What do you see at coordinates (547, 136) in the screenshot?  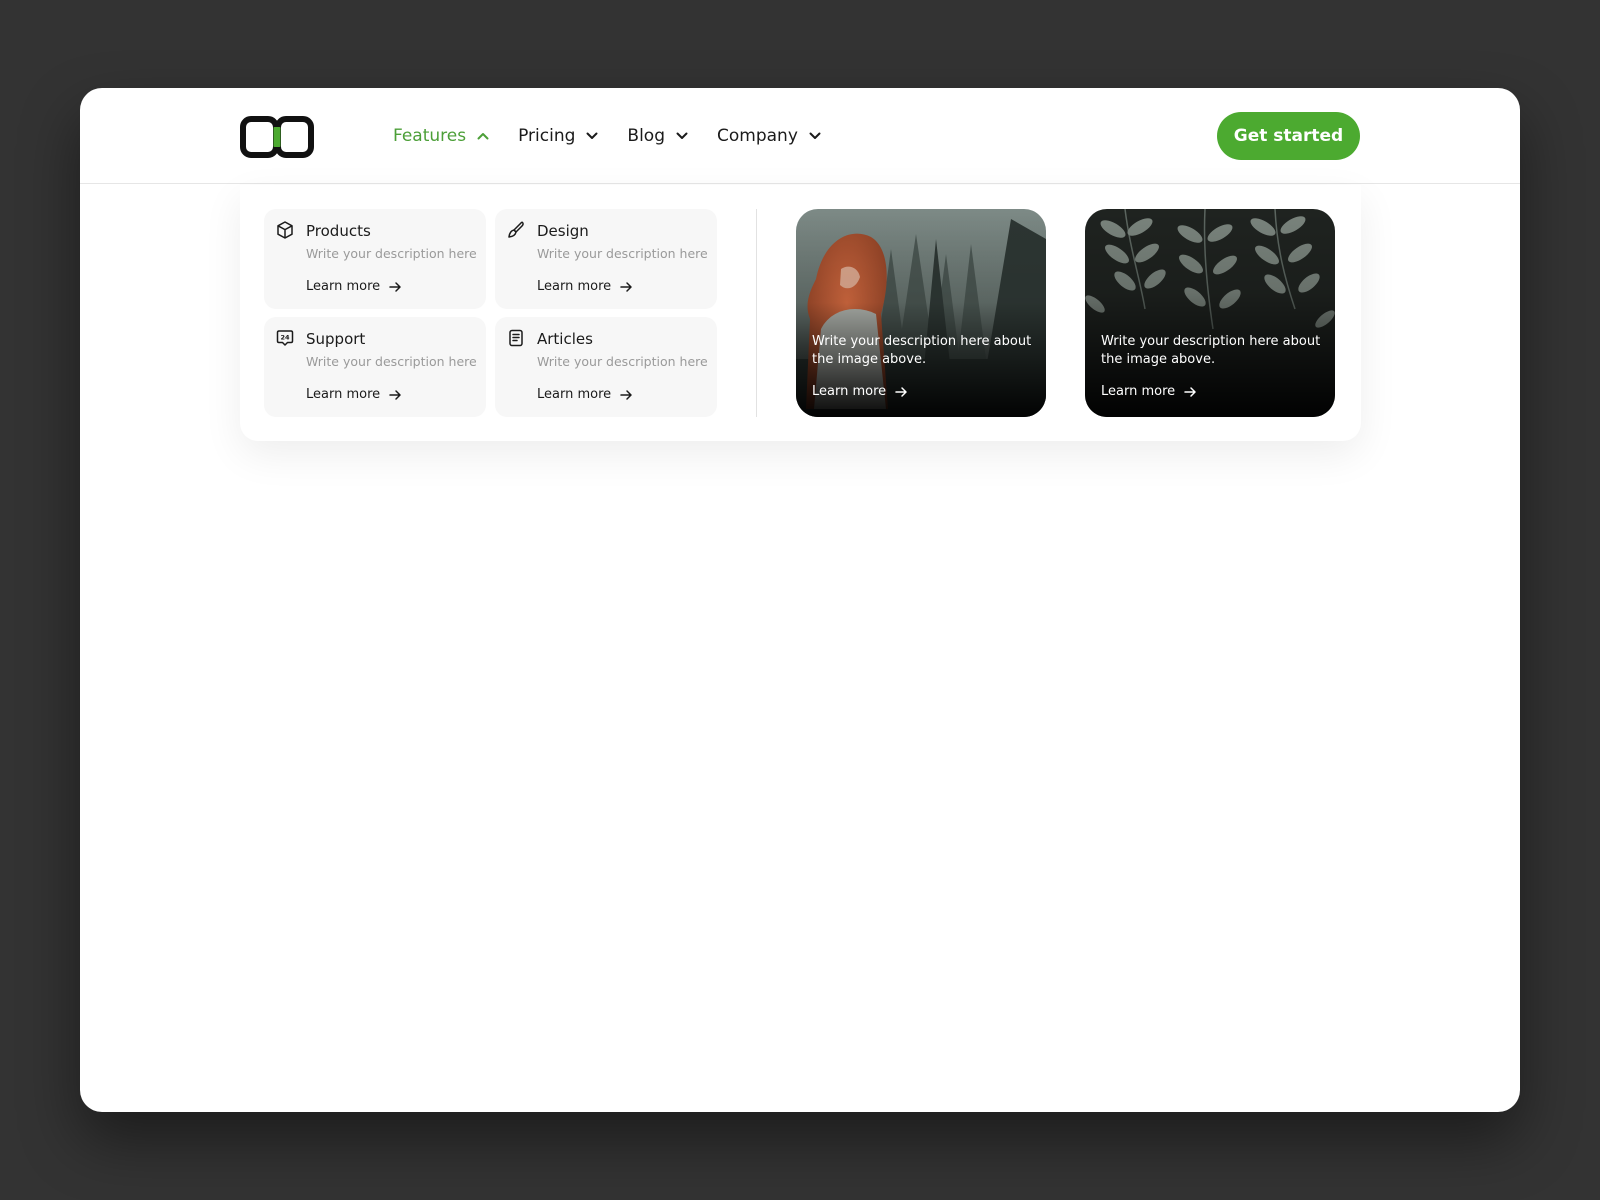 I see `nav-item-label: Pricing` at bounding box center [547, 136].